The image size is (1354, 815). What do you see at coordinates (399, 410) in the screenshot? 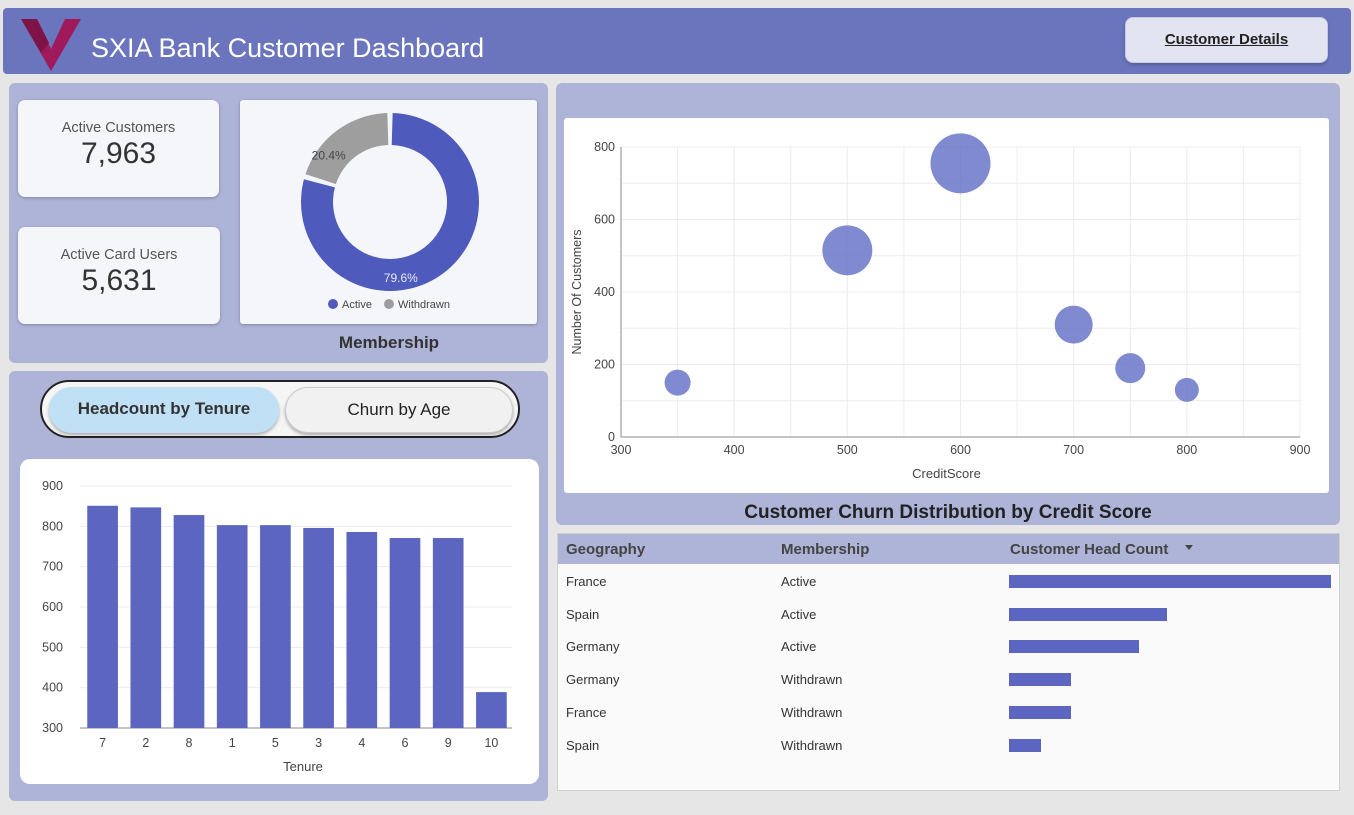
I see `churn-by-age-tab: Churn by Age` at bounding box center [399, 410].